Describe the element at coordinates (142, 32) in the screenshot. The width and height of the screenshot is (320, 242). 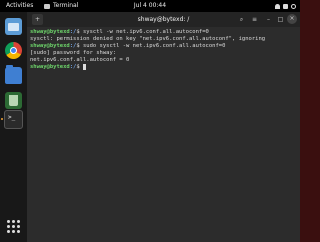
I see `command-text: $ sysctl -w net.ipv6.conf.all.autoconf=0` at that location.